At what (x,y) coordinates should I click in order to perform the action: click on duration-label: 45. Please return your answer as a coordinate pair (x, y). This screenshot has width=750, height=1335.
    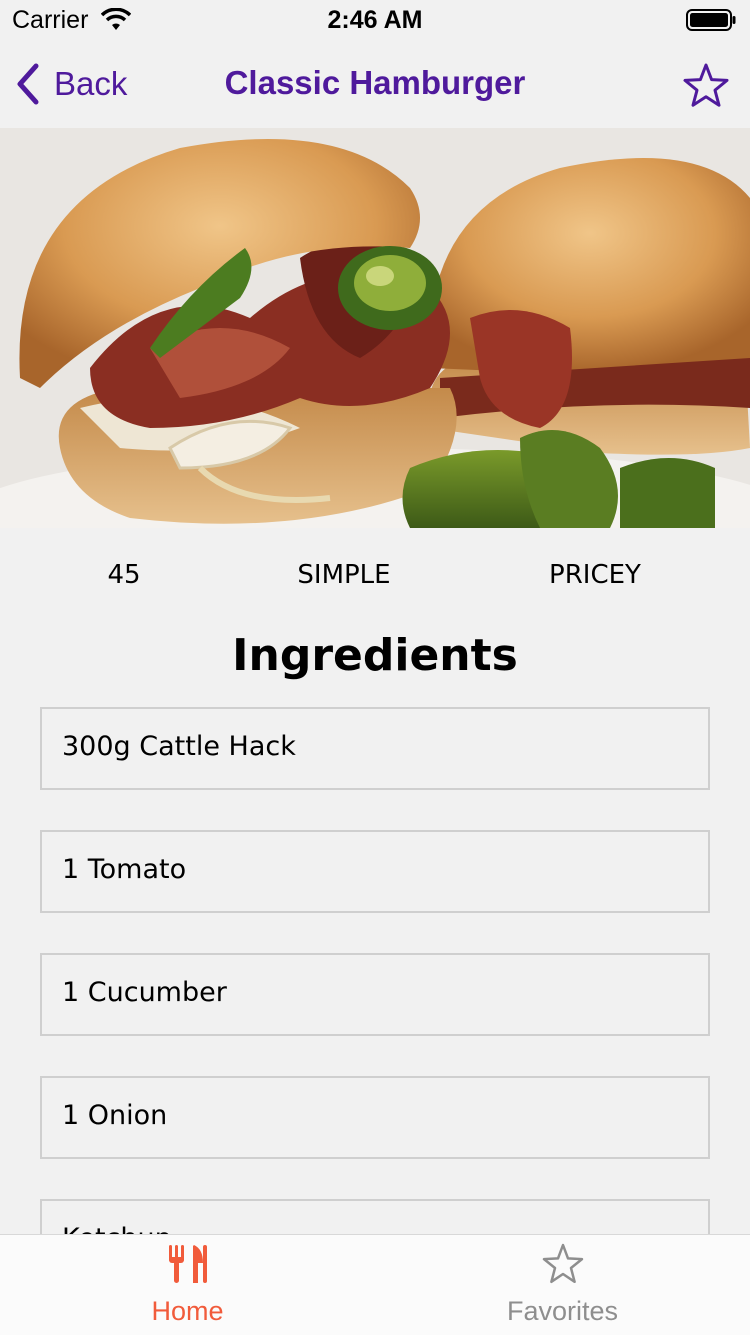
    Looking at the image, I should click on (124, 575).